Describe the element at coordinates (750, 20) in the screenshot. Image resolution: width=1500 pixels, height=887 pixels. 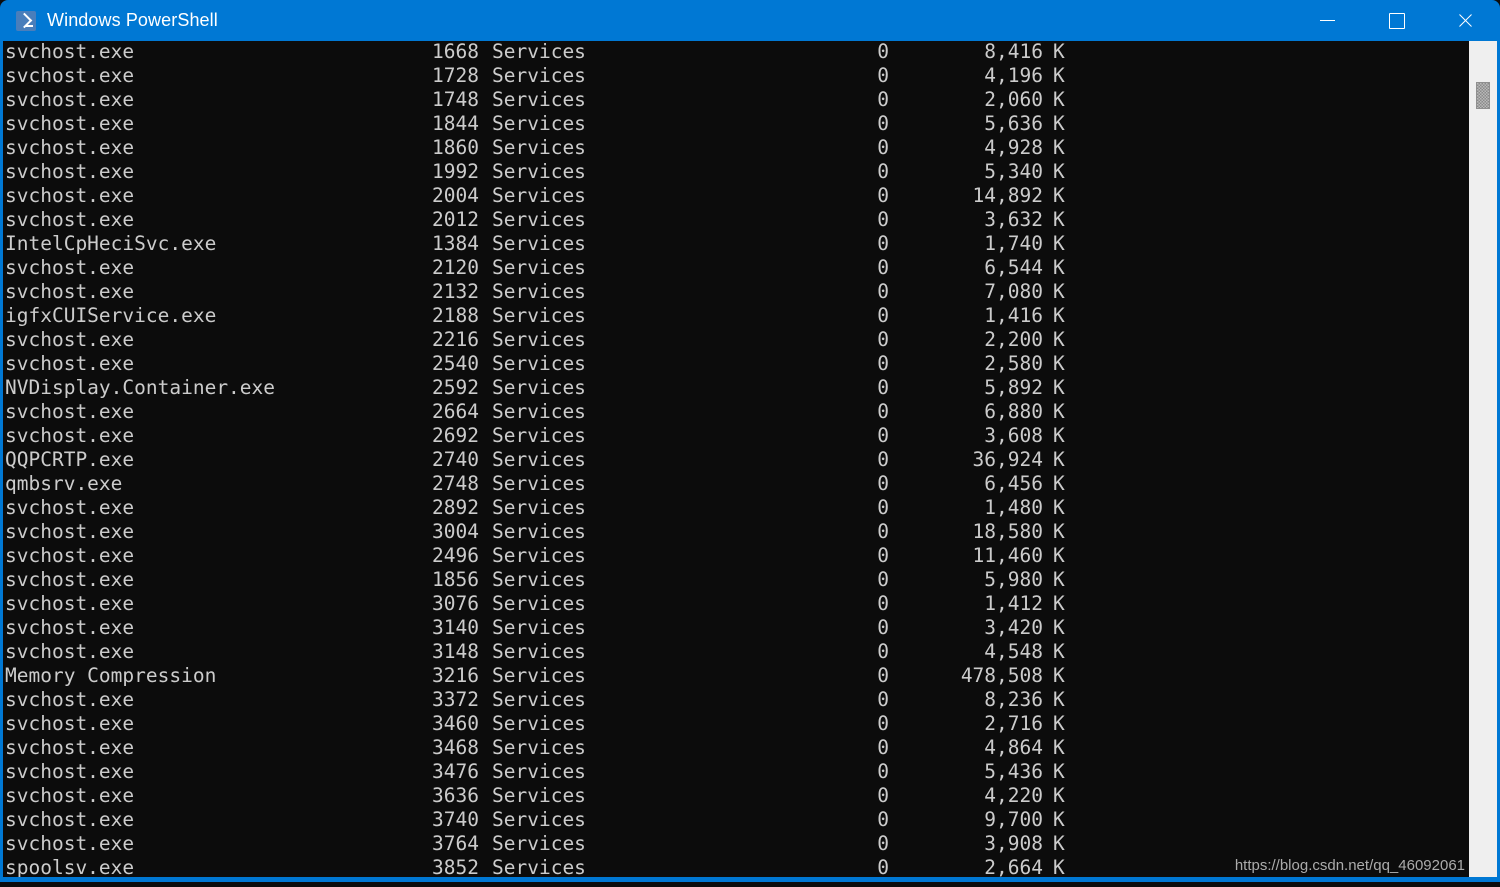
I see `title-bar: Windows PowerShell` at that location.